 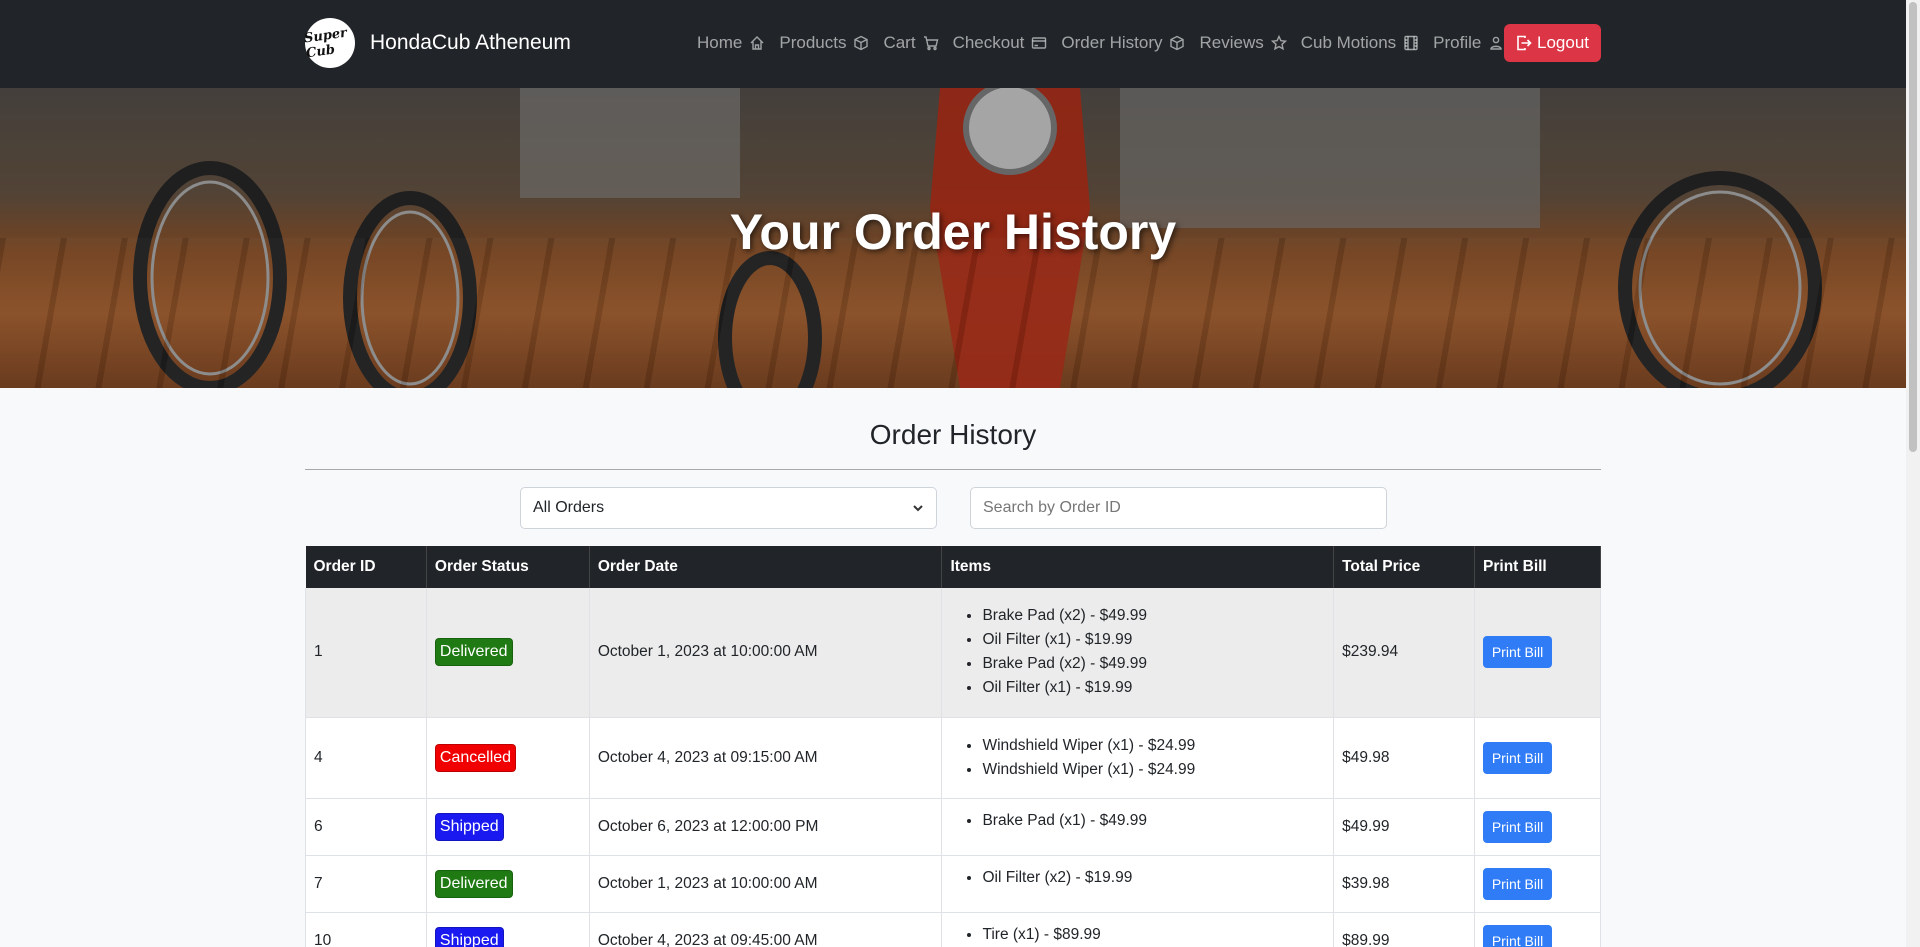 I want to click on total-price: $49.98, so click(x=1404, y=758).